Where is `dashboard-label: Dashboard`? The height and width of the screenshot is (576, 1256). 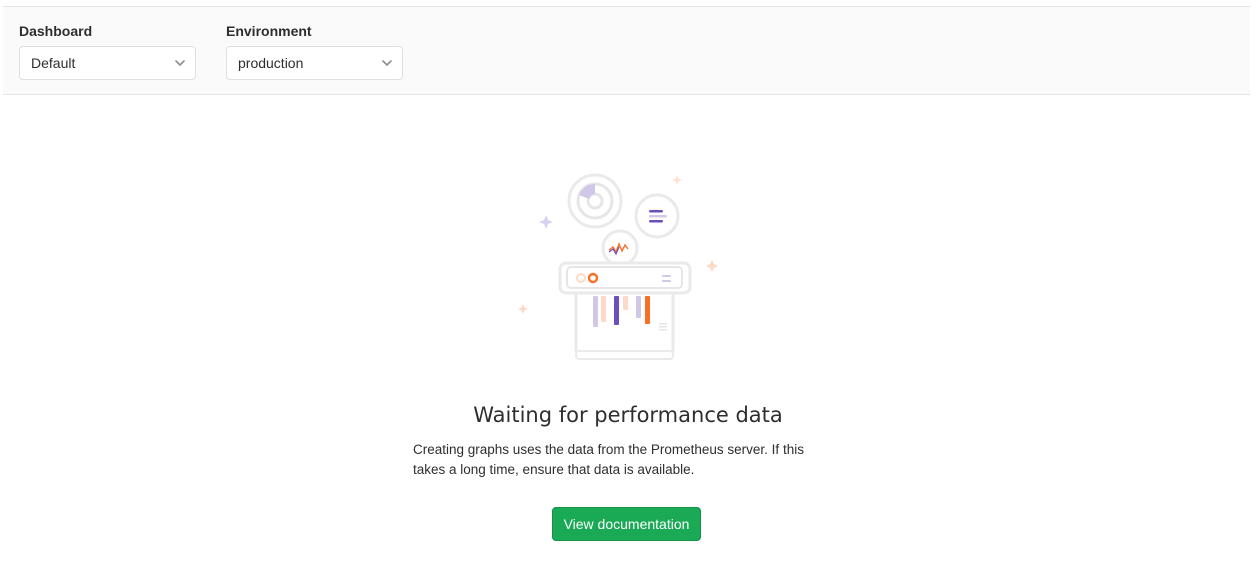 dashboard-label: Dashboard is located at coordinates (56, 31).